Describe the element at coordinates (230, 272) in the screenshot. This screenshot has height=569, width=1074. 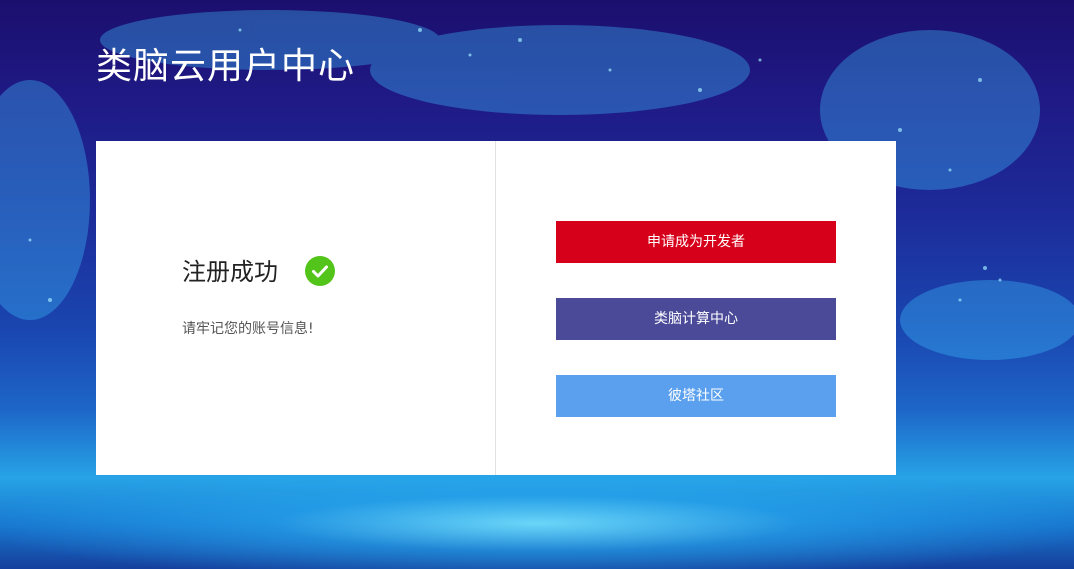
I see `success-title: 注册成功` at that location.